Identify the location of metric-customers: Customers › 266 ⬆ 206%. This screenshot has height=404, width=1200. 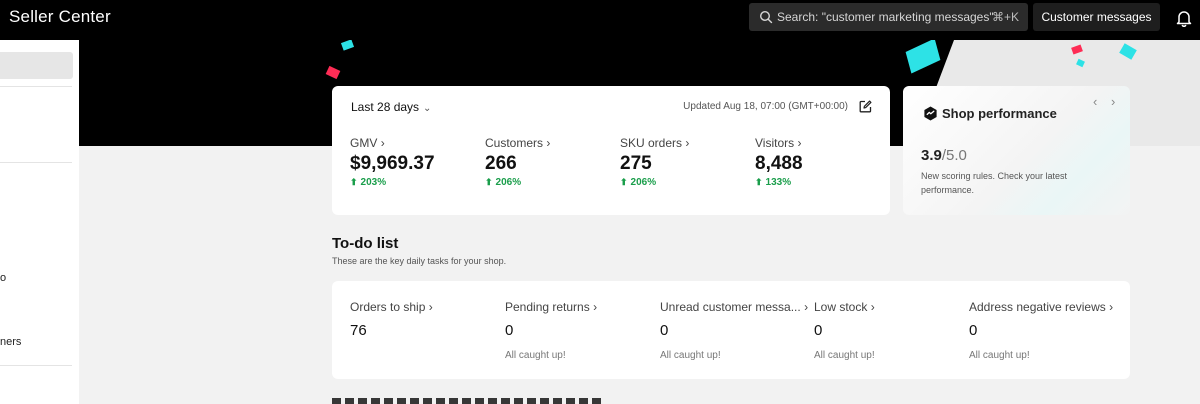
(550, 162).